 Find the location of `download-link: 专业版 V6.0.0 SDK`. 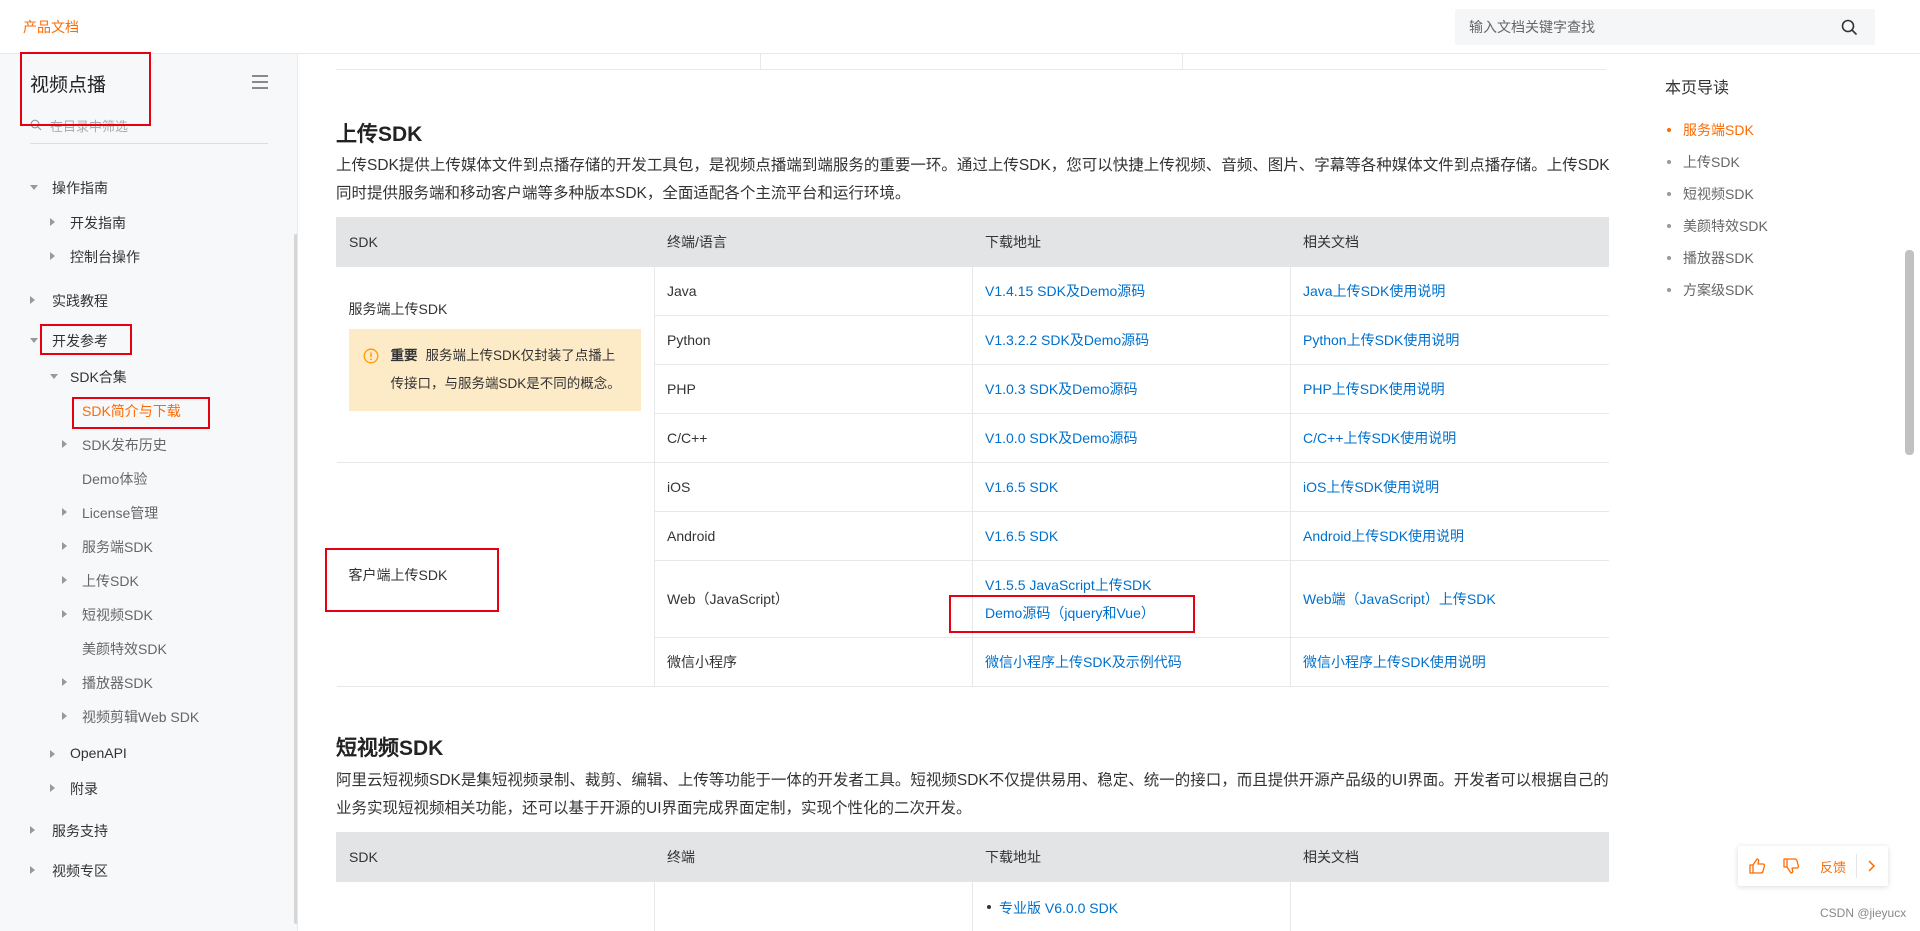

download-link: 专业版 V6.0.0 SDK is located at coordinates (1131, 908).